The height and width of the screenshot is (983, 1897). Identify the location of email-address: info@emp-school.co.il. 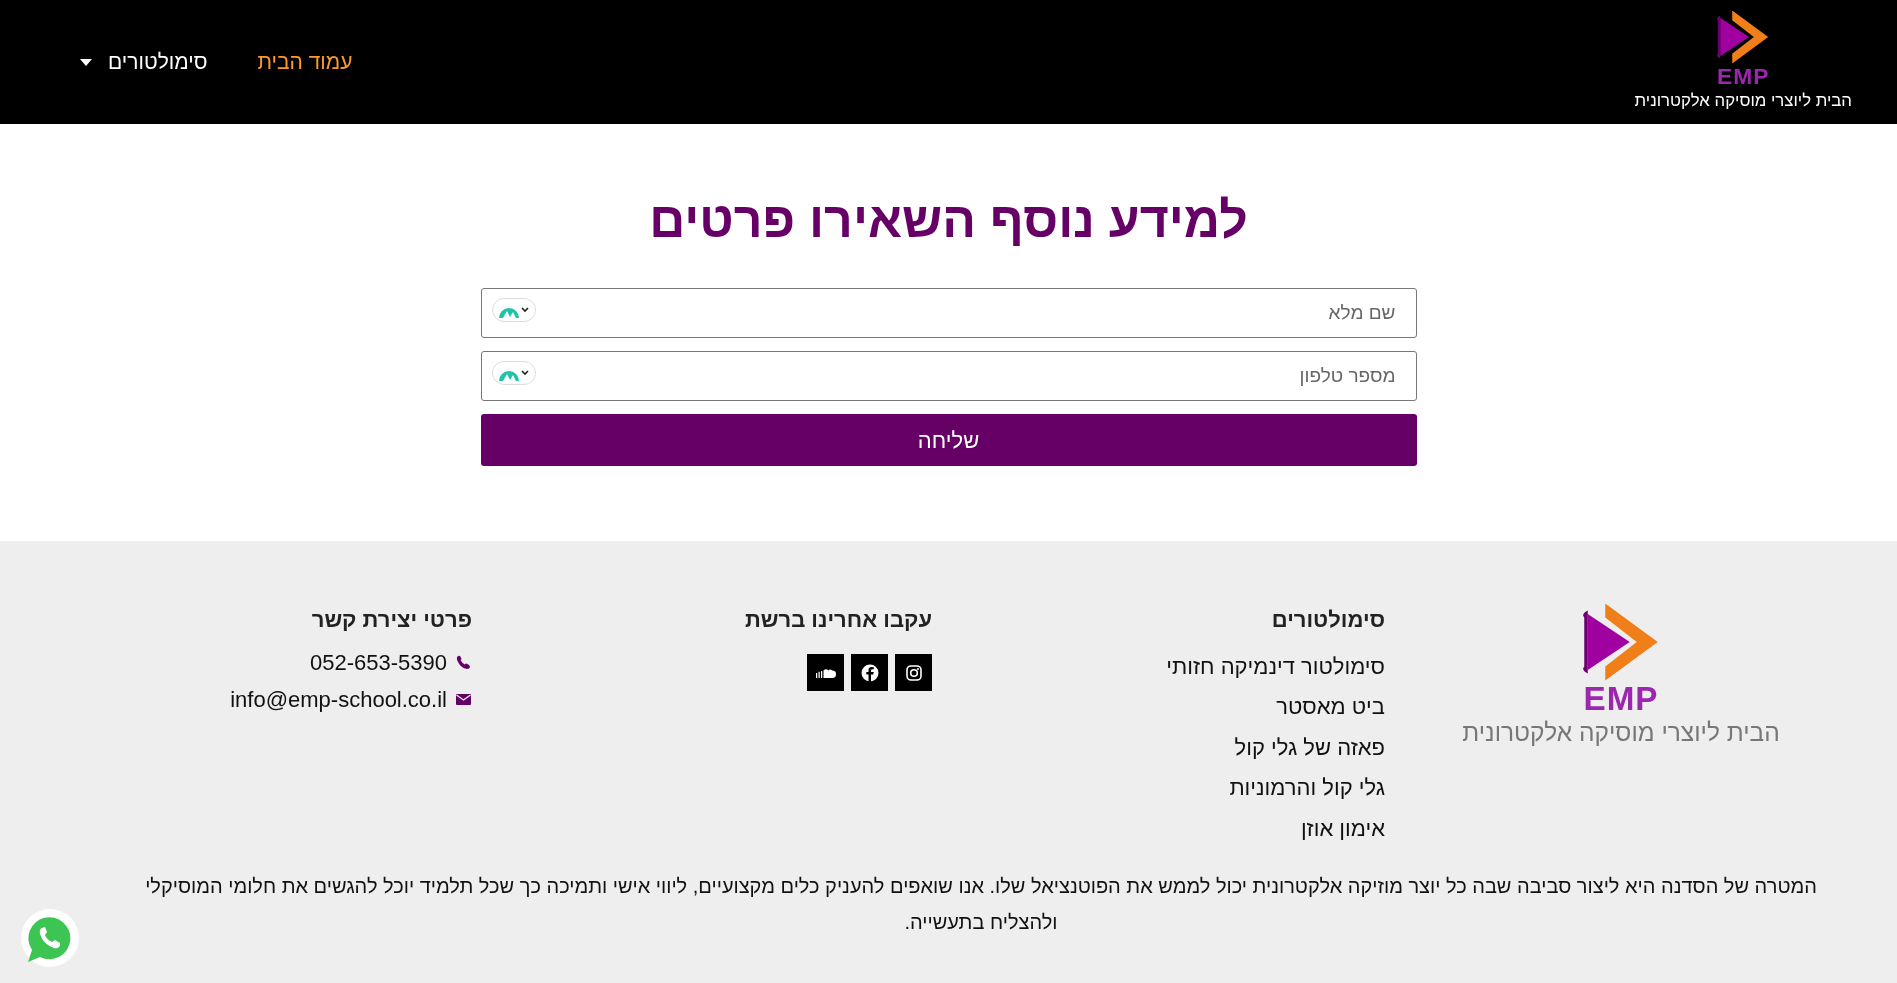
(338, 700).